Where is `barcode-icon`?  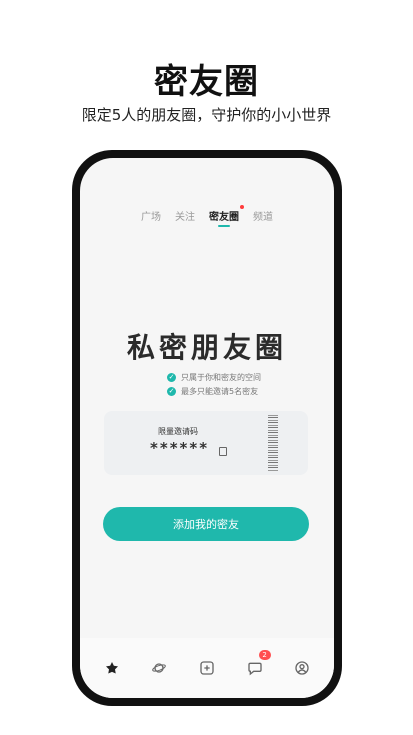 barcode-icon is located at coordinates (273, 443).